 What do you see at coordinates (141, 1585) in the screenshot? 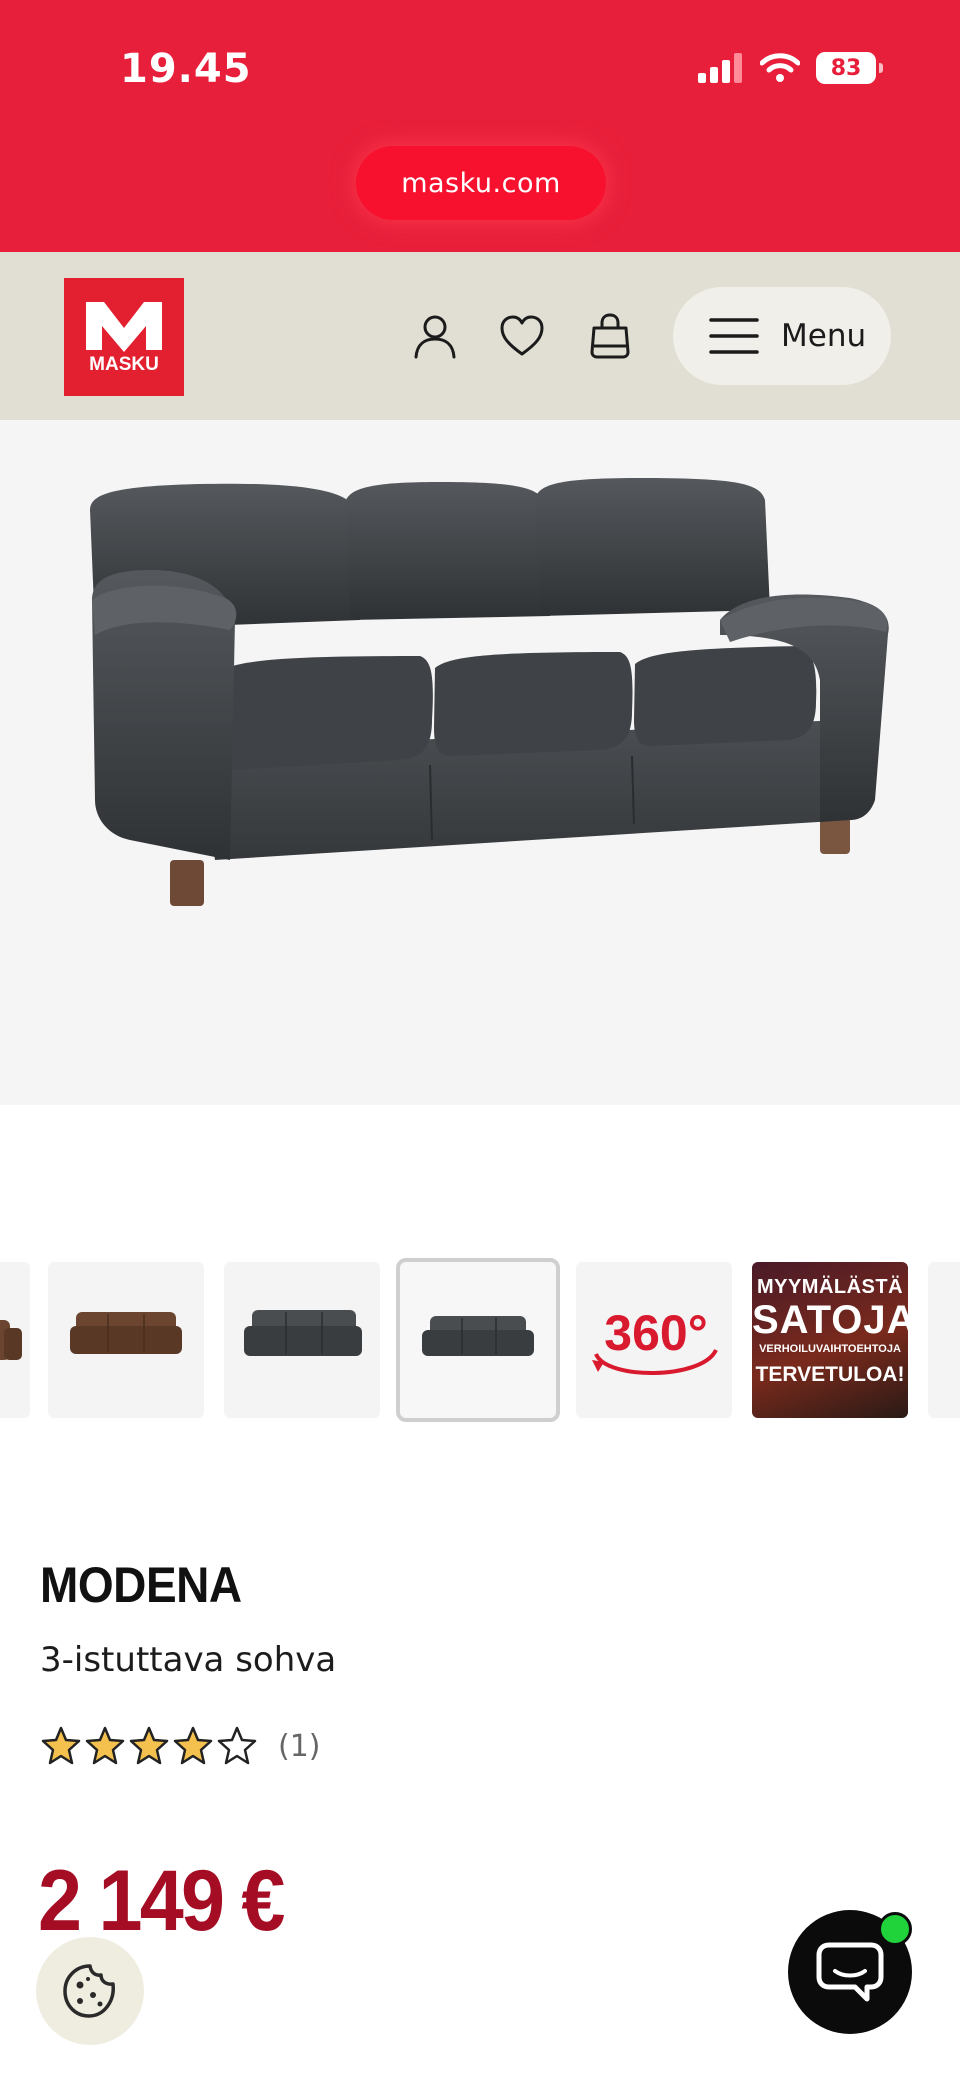
I see `product-name: MODENA` at bounding box center [141, 1585].